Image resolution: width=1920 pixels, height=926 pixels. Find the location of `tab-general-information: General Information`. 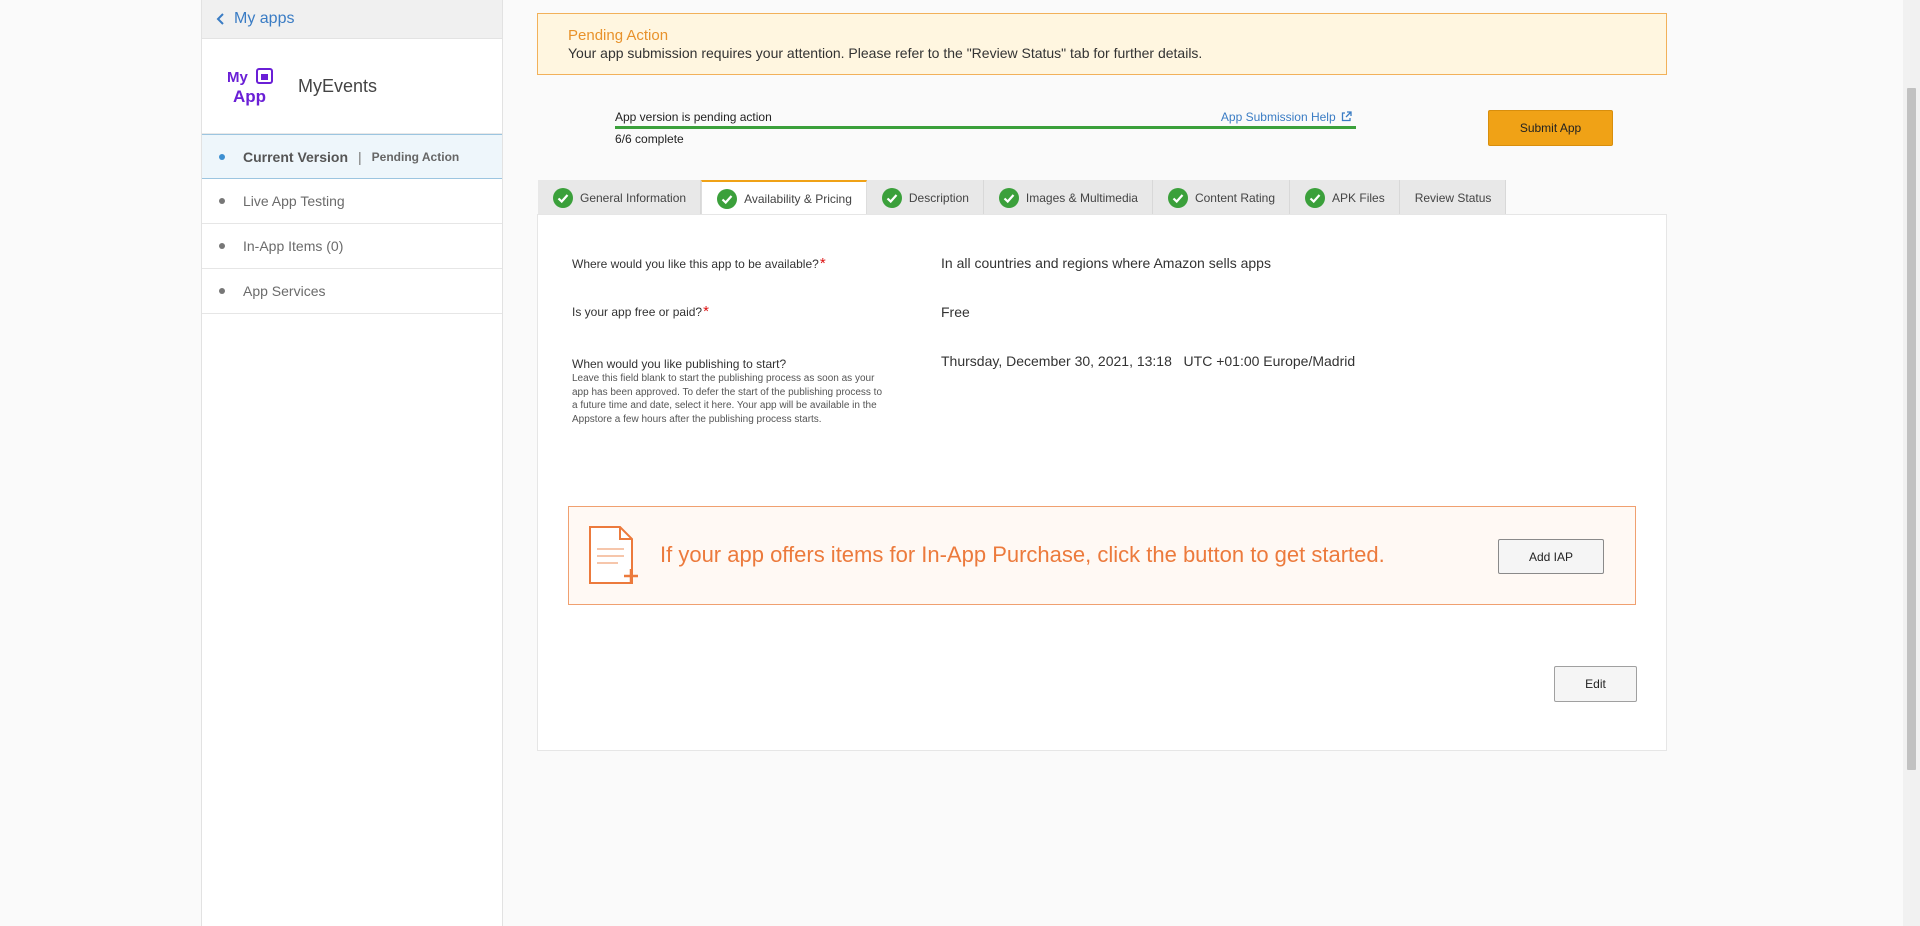

tab-general-information: General Information is located at coordinates (620, 197).